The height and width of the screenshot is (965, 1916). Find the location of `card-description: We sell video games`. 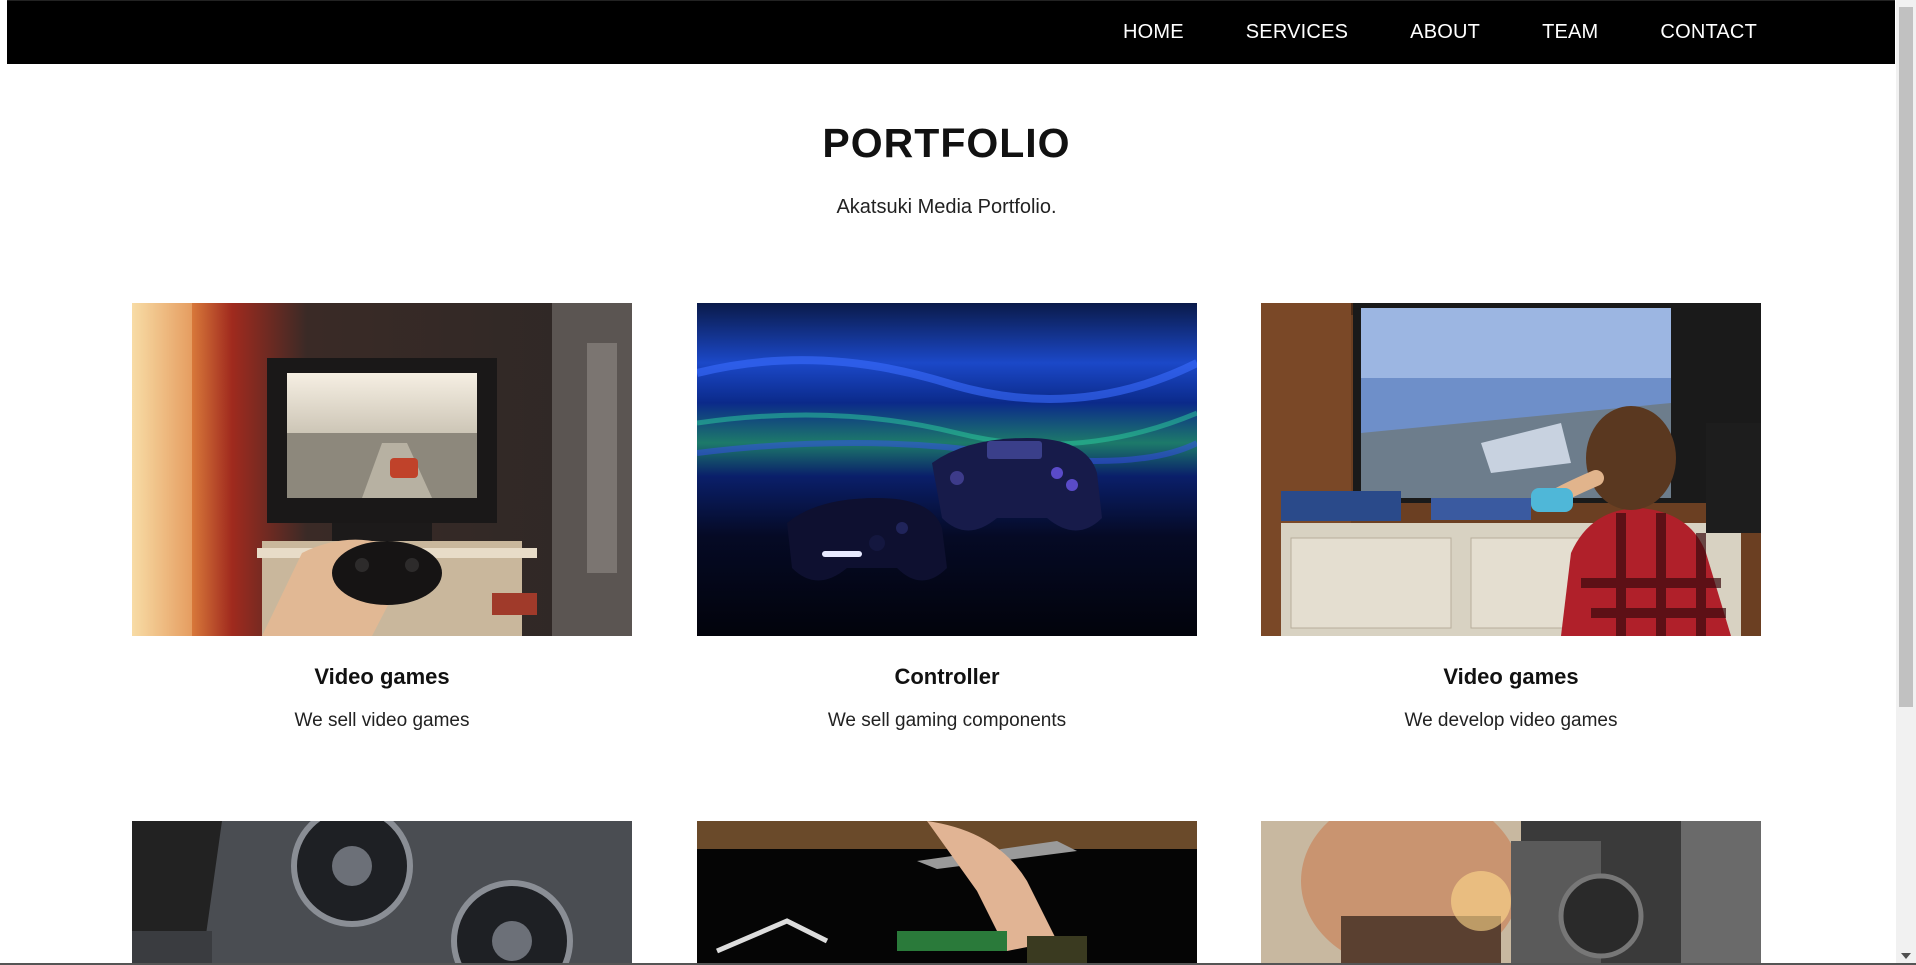

card-description: We sell video games is located at coordinates (382, 720).